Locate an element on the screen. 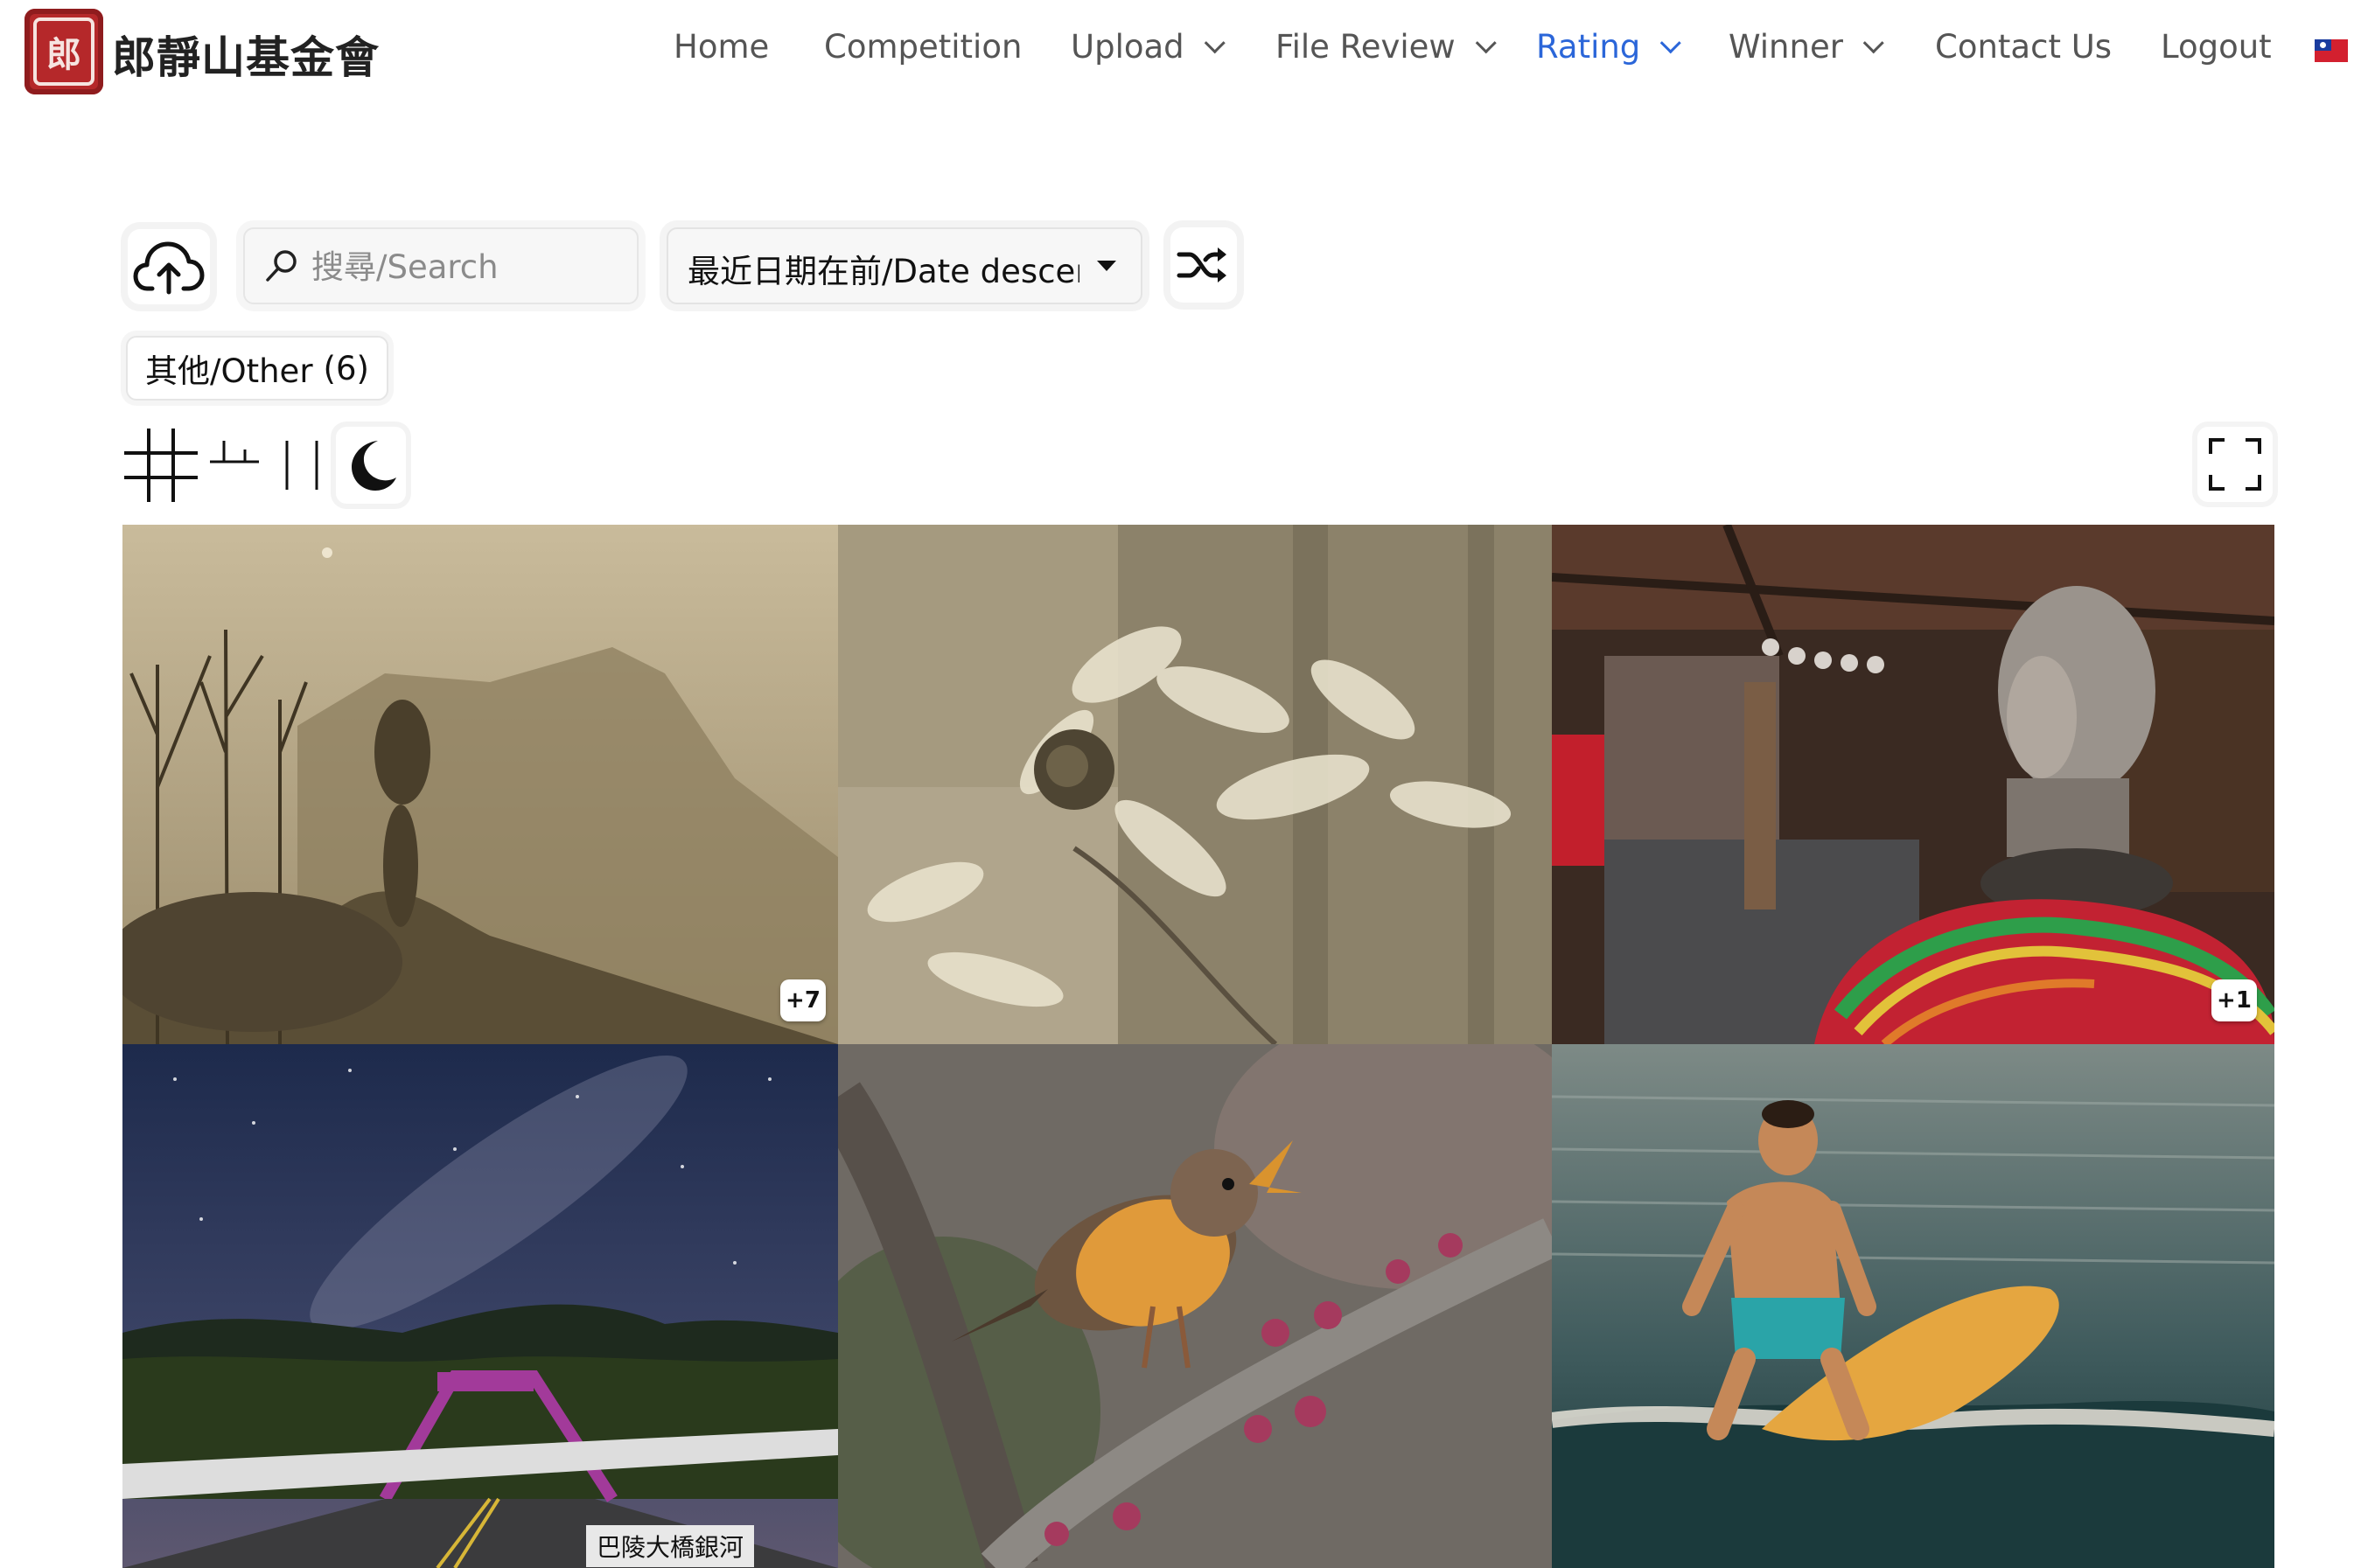  nav-competition-label: Competition is located at coordinates (924, 47).